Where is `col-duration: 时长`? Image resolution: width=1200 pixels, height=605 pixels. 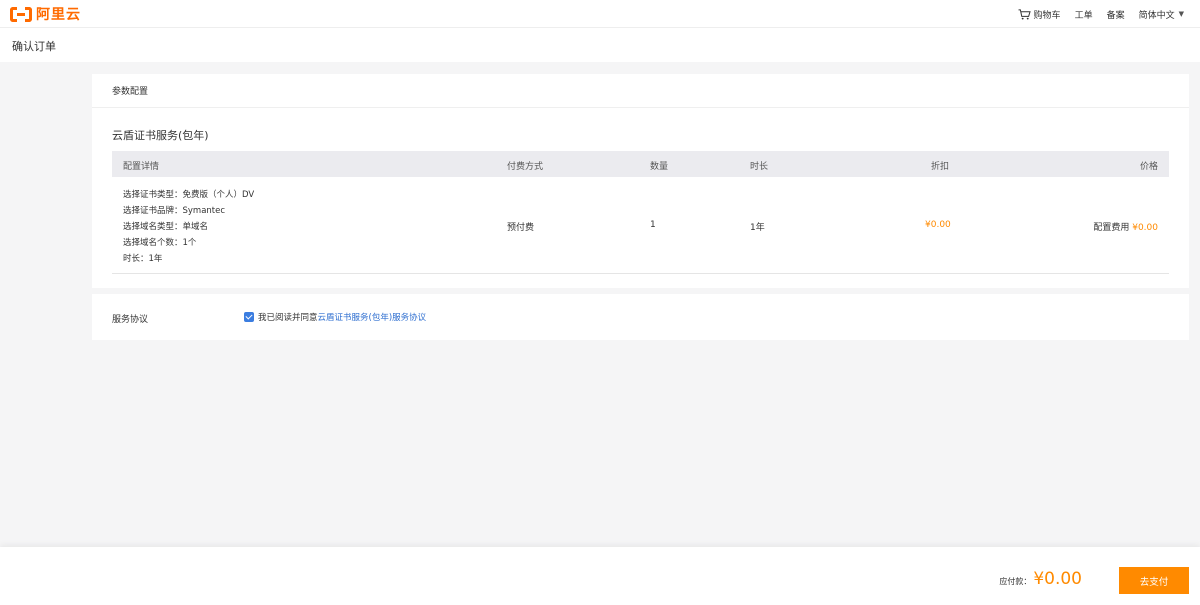 col-duration: 时长 is located at coordinates (759, 167).